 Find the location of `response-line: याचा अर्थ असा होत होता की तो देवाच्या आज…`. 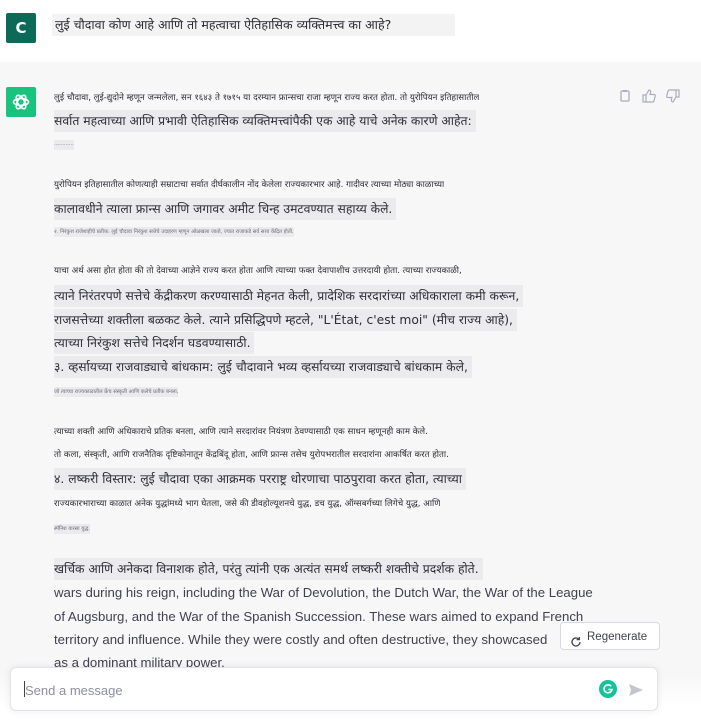

response-line: याचा अर्थ असा होत होता की तो देवाच्या आज… is located at coordinates (258, 271).